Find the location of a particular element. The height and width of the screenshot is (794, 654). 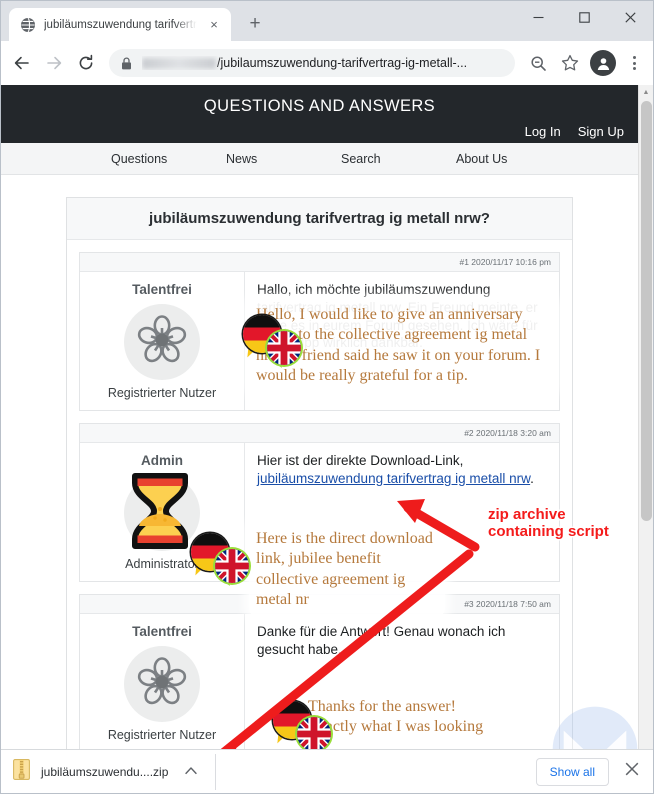

post-body-text: Hier ist der direkte Download-Link, is located at coordinates (360, 460).